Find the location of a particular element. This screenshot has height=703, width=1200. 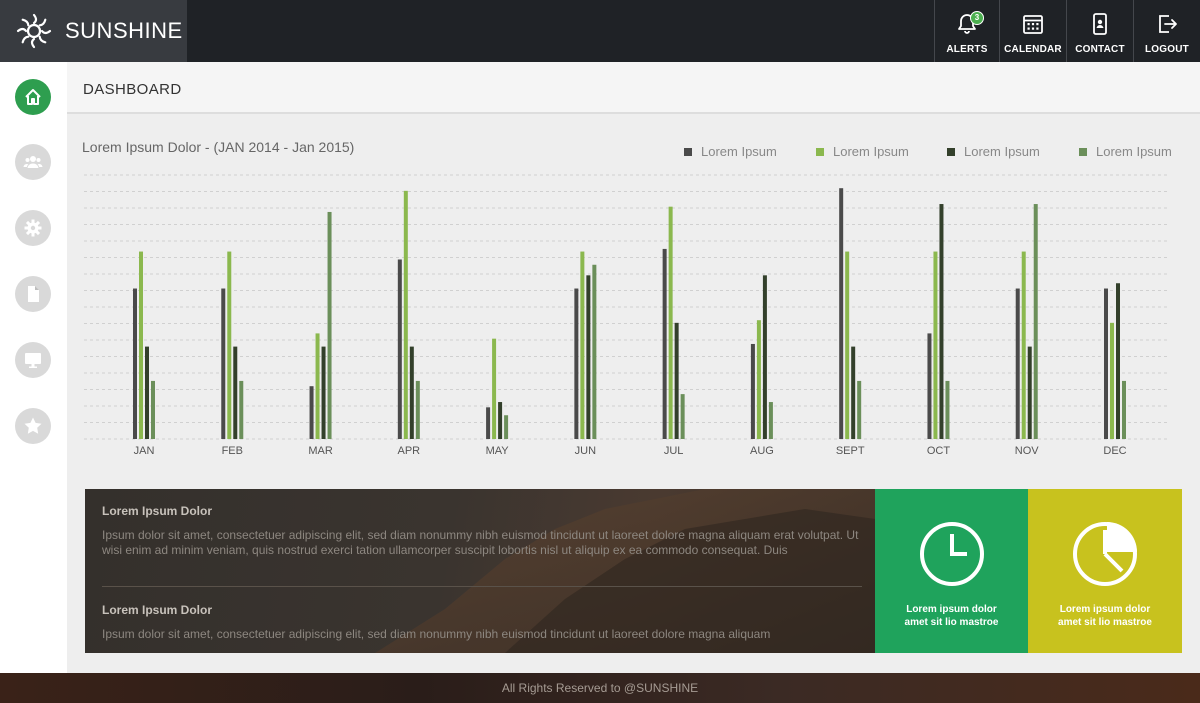

x-tick-label: FEB is located at coordinates (232, 451).